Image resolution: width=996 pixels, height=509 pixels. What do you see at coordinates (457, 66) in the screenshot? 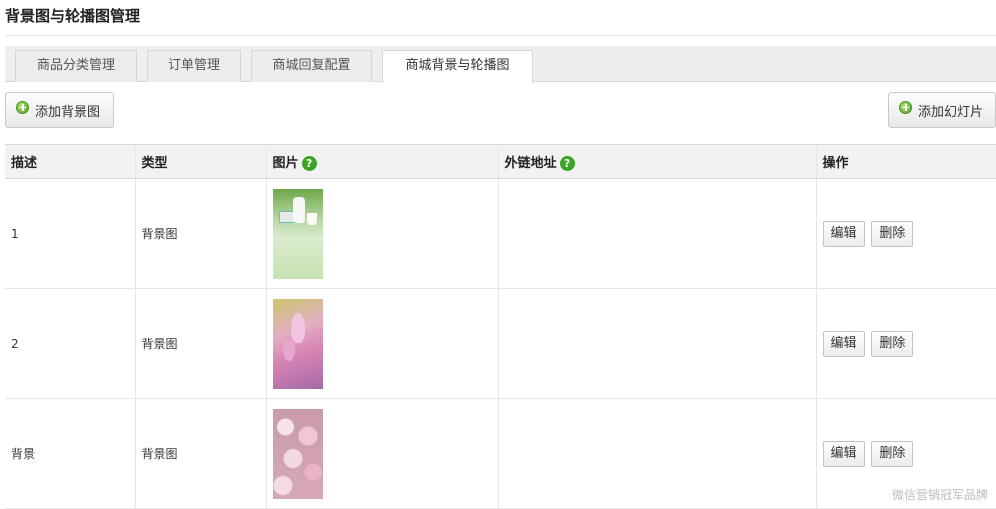
I see `tab-background-carousel: 商城背景与轮播图` at bounding box center [457, 66].